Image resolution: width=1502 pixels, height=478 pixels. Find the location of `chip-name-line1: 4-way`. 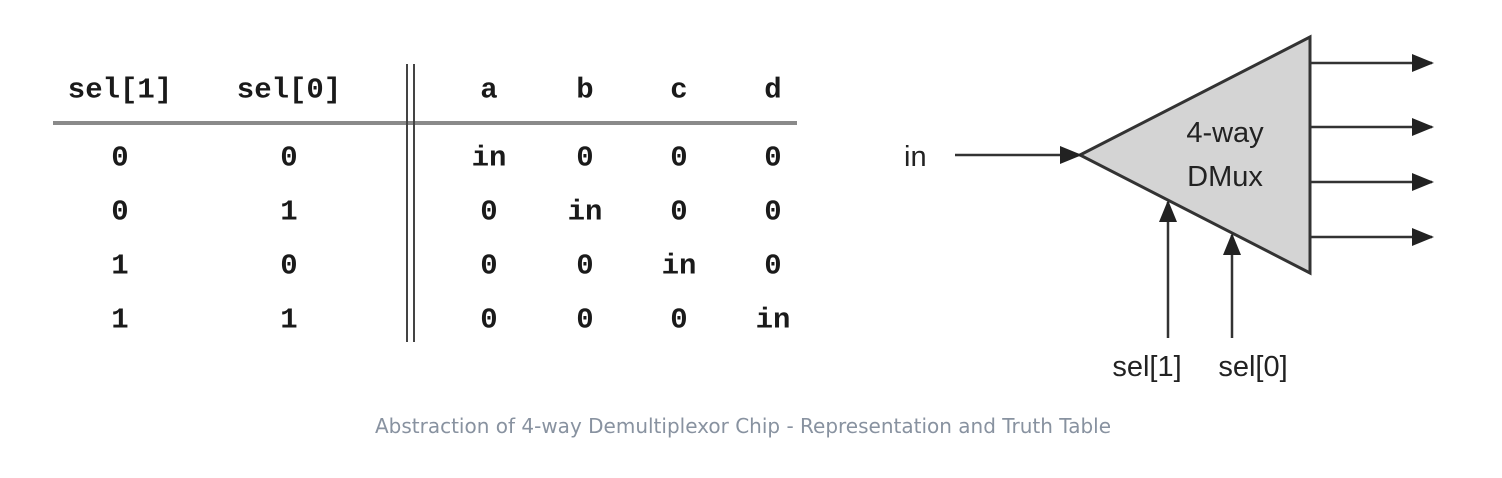

chip-name-line1: 4-way is located at coordinates (1225, 133).